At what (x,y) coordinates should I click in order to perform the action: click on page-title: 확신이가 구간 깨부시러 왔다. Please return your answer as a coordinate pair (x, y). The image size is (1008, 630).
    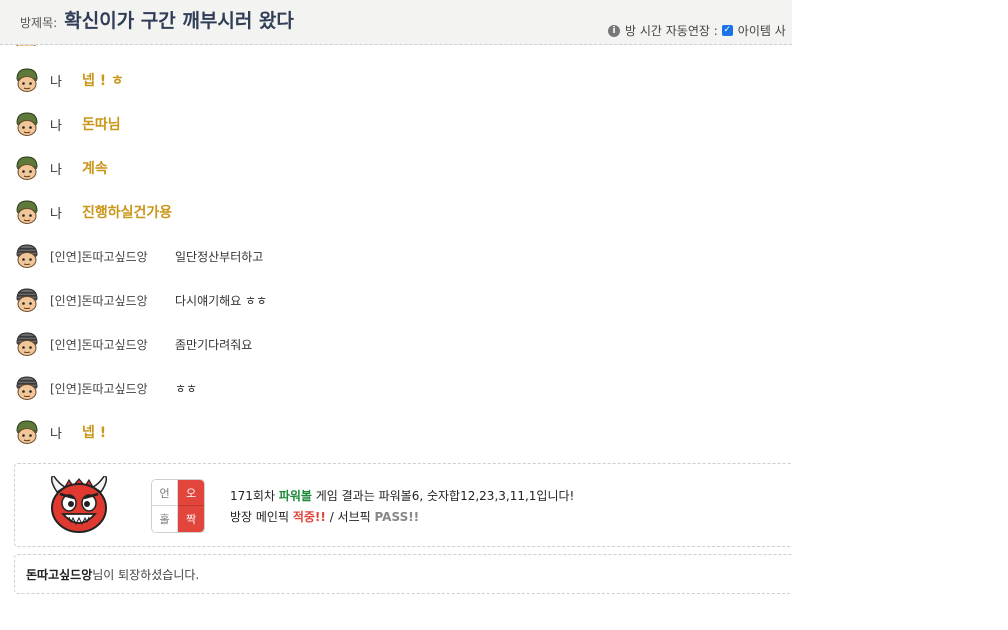
    Looking at the image, I should click on (179, 21).